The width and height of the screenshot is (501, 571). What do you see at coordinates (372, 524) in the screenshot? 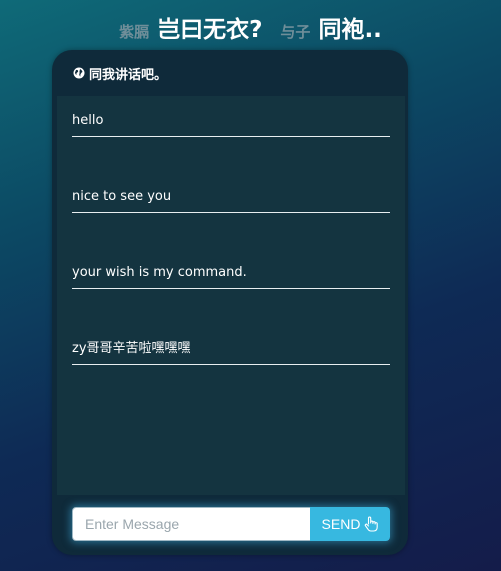
I see `pointer-hand-icon` at bounding box center [372, 524].